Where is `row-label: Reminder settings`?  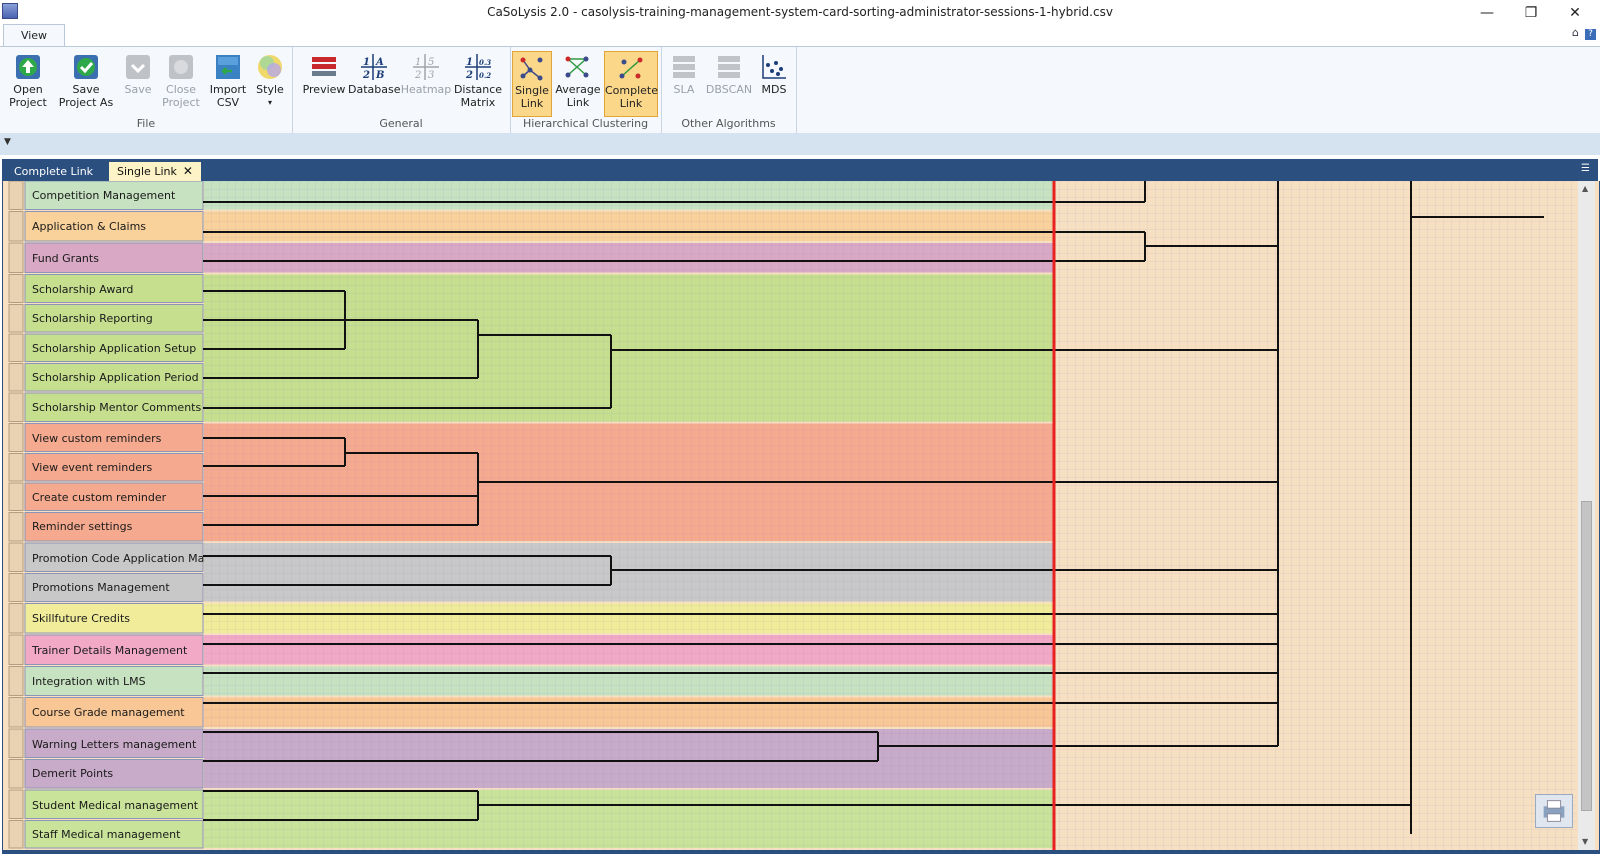
row-label: Reminder settings is located at coordinates (82, 526).